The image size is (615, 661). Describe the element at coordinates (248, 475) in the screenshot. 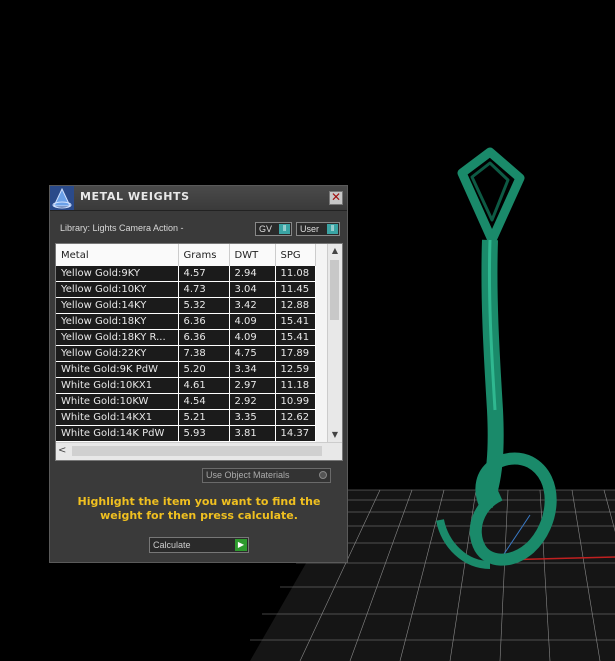

I see `use-object-materials-label: Use Object Materials` at that location.